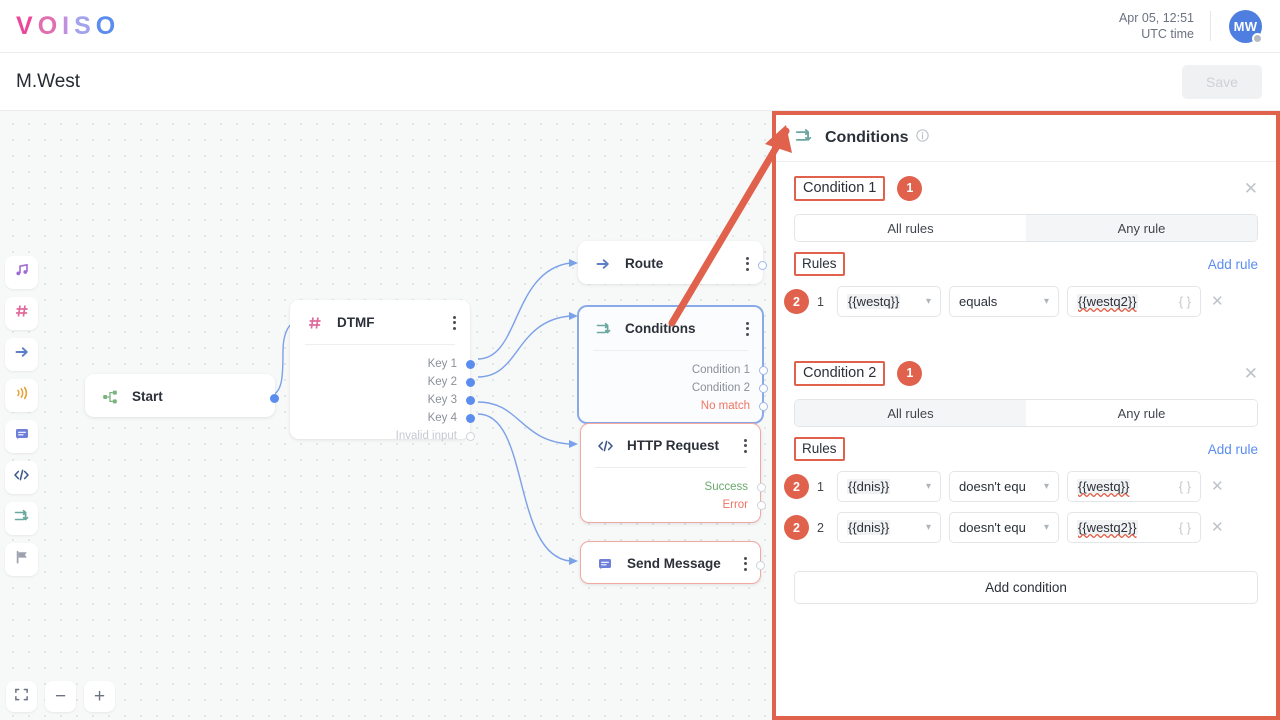 The width and height of the screenshot is (1280, 720). Describe the element at coordinates (1026, 587) in the screenshot. I see `add-condition-button: Add condition` at that location.